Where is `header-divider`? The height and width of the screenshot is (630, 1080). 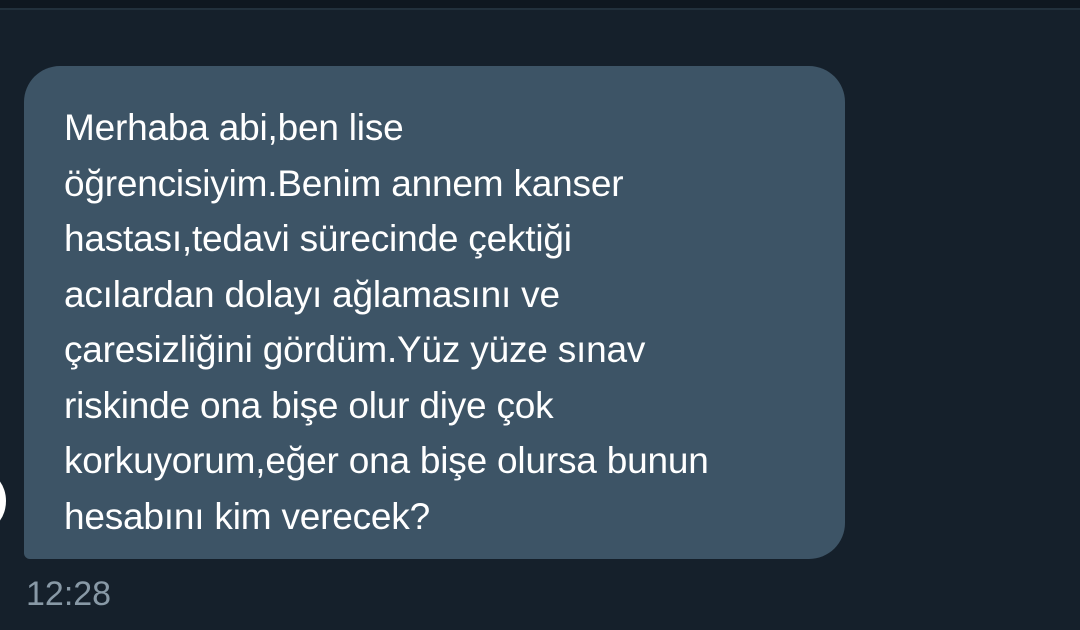
header-divider is located at coordinates (540, 5).